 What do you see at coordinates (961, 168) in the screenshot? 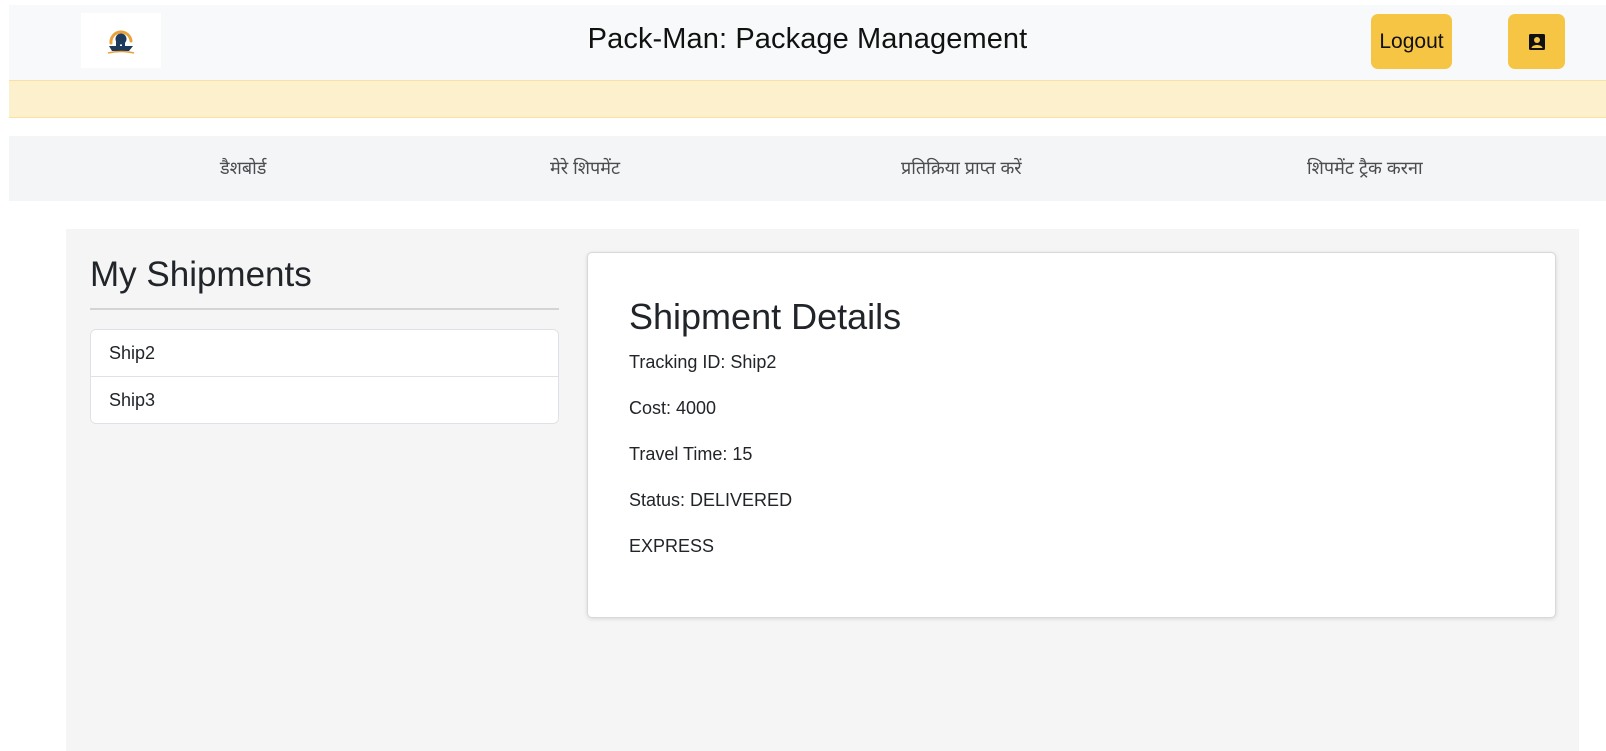
I see `nav-item-get-feedback: प्रतिक्रिया प्राप्त करें` at bounding box center [961, 168].